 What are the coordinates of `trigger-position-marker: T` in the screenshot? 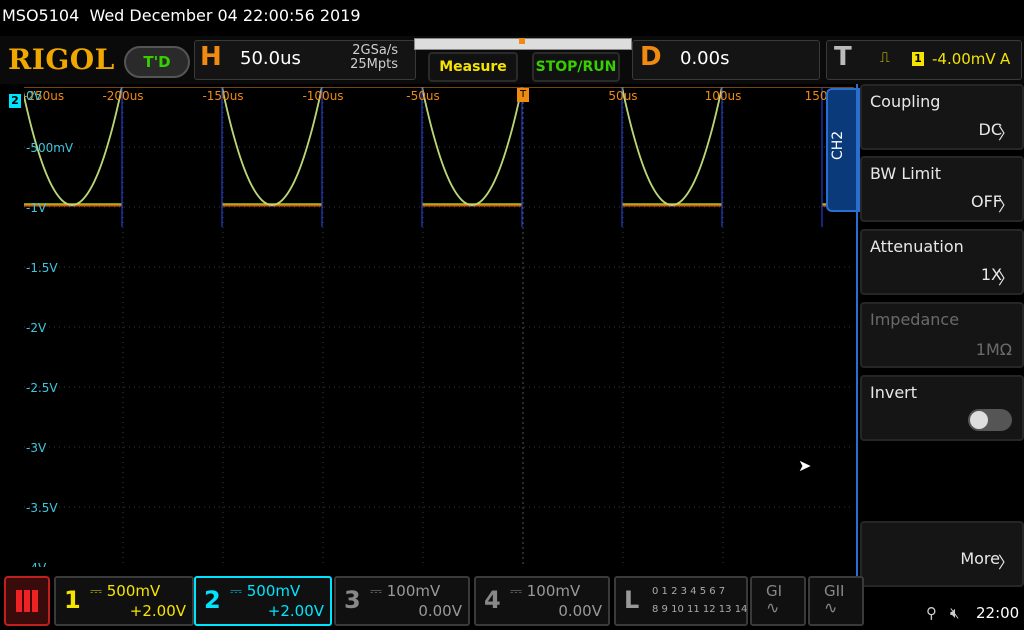 It's located at (523, 95).